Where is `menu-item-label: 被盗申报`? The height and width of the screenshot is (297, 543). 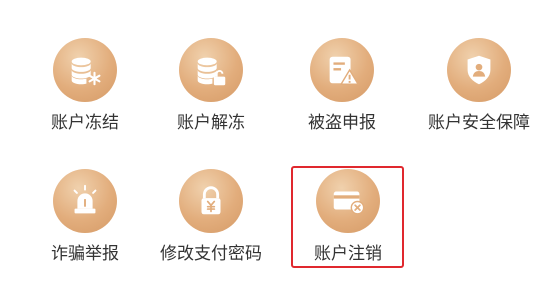
menu-item-label: 被盗申报 is located at coordinates (342, 123).